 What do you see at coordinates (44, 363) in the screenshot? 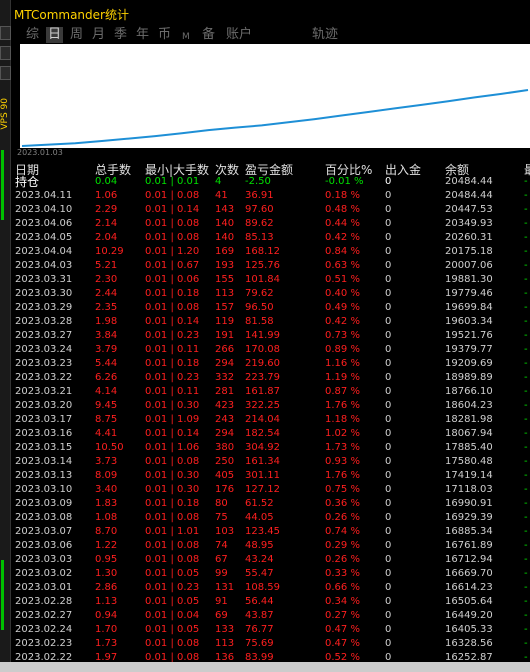
I see `cell-date: 2023.03.23` at bounding box center [44, 363].